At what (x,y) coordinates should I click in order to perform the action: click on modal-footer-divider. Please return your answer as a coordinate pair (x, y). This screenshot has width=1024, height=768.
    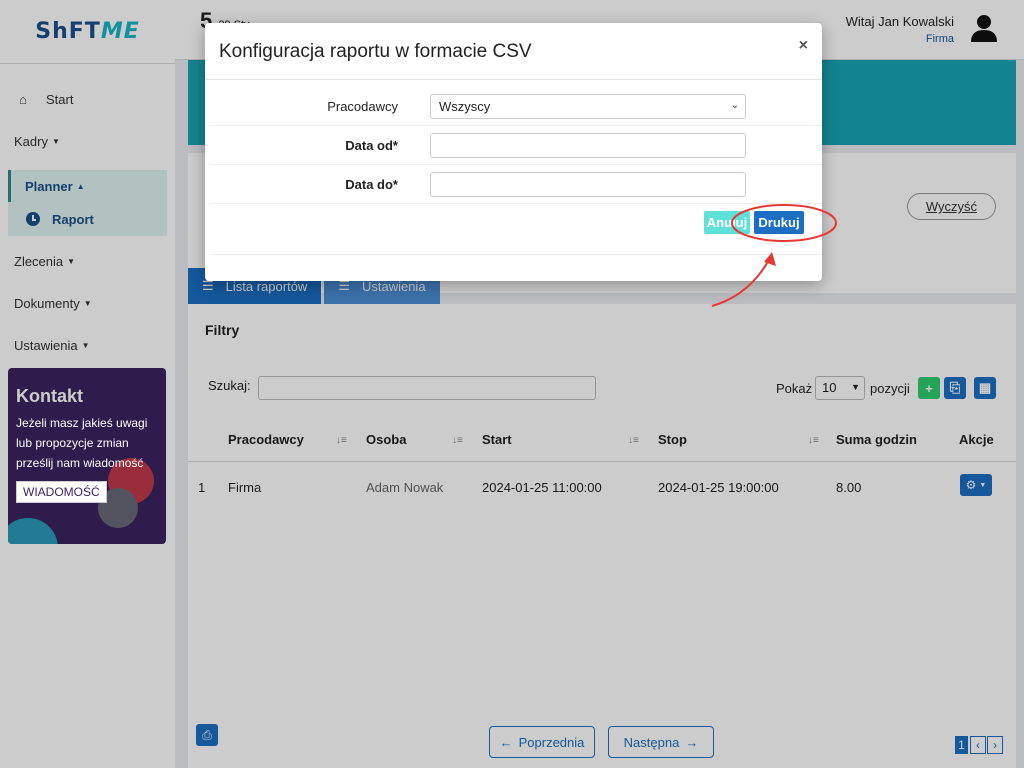
    Looking at the image, I should click on (516, 254).